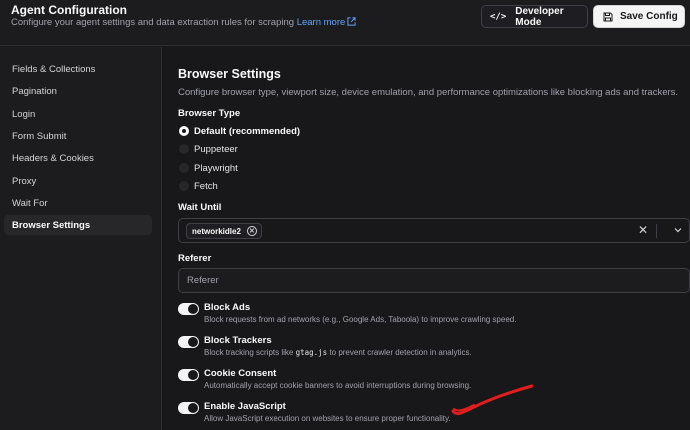  Describe the element at coordinates (649, 16) in the screenshot. I see `save-config-label: Save Config` at that location.